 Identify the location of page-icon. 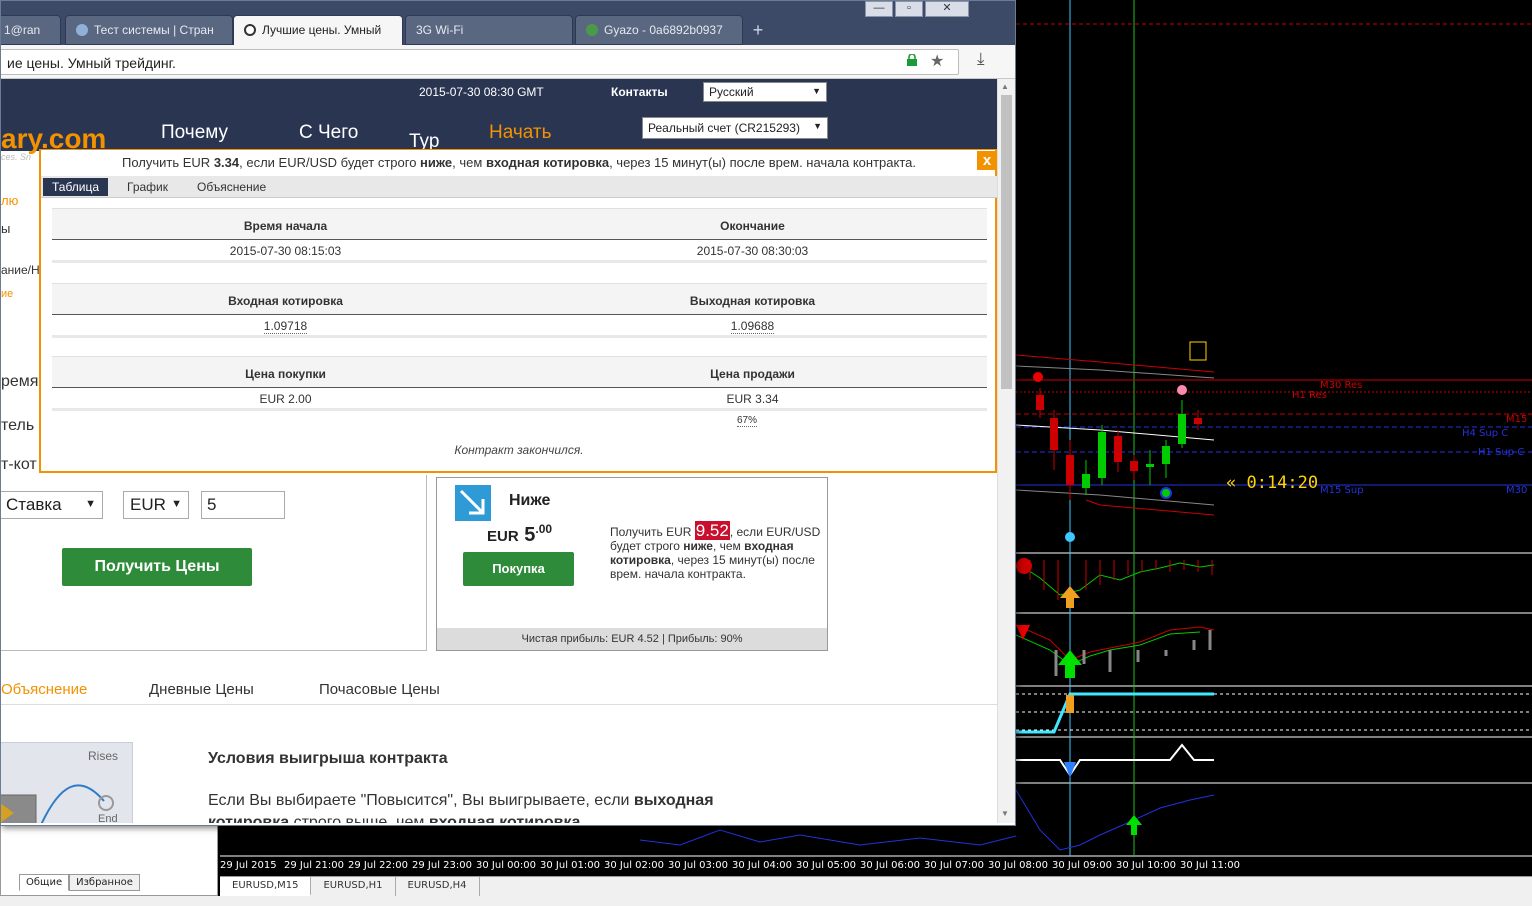
(82, 30).